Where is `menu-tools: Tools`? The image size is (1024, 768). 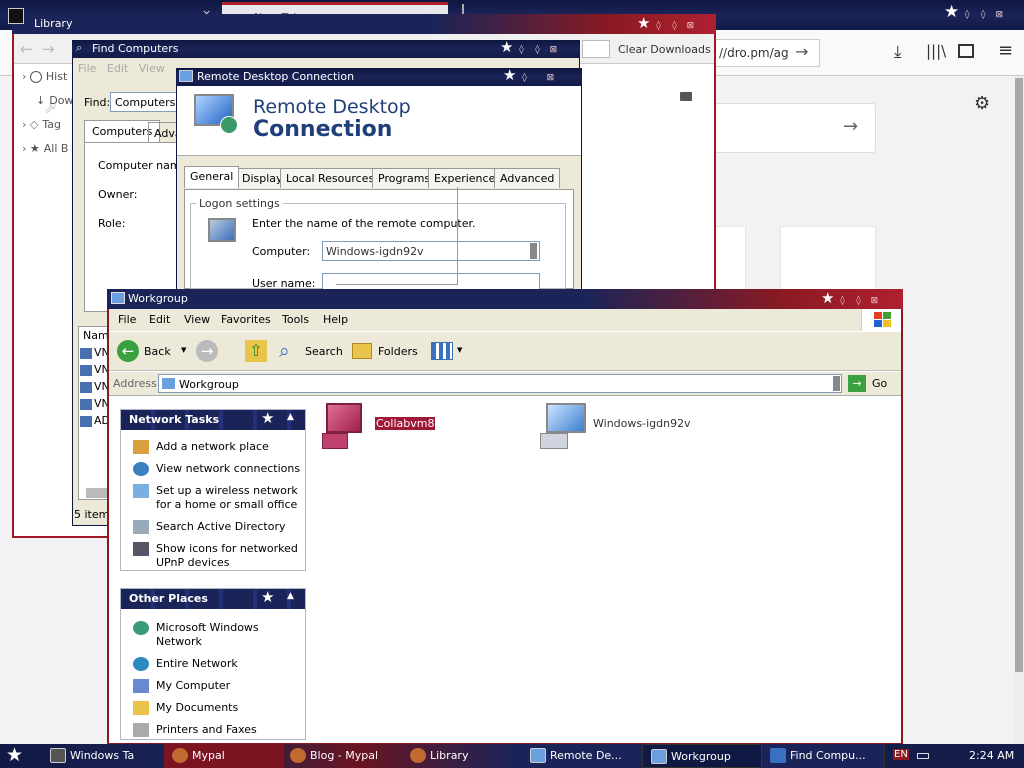 menu-tools: Tools is located at coordinates (295, 319).